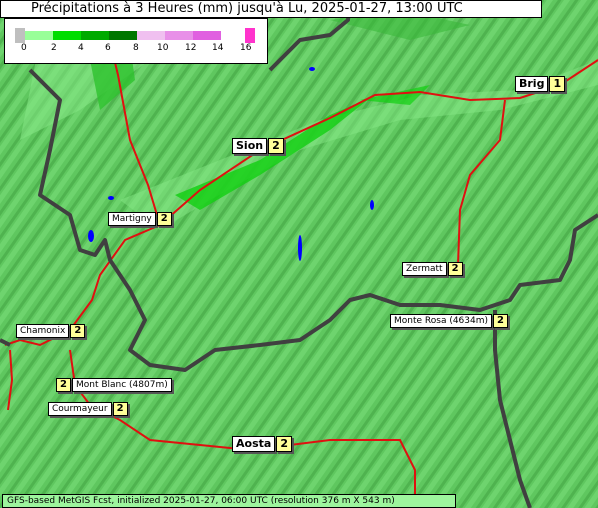 Image resolution: width=598 pixels, height=508 pixels. What do you see at coordinates (54, 48) in the screenshot?
I see `legend-tick: 2` at bounding box center [54, 48].